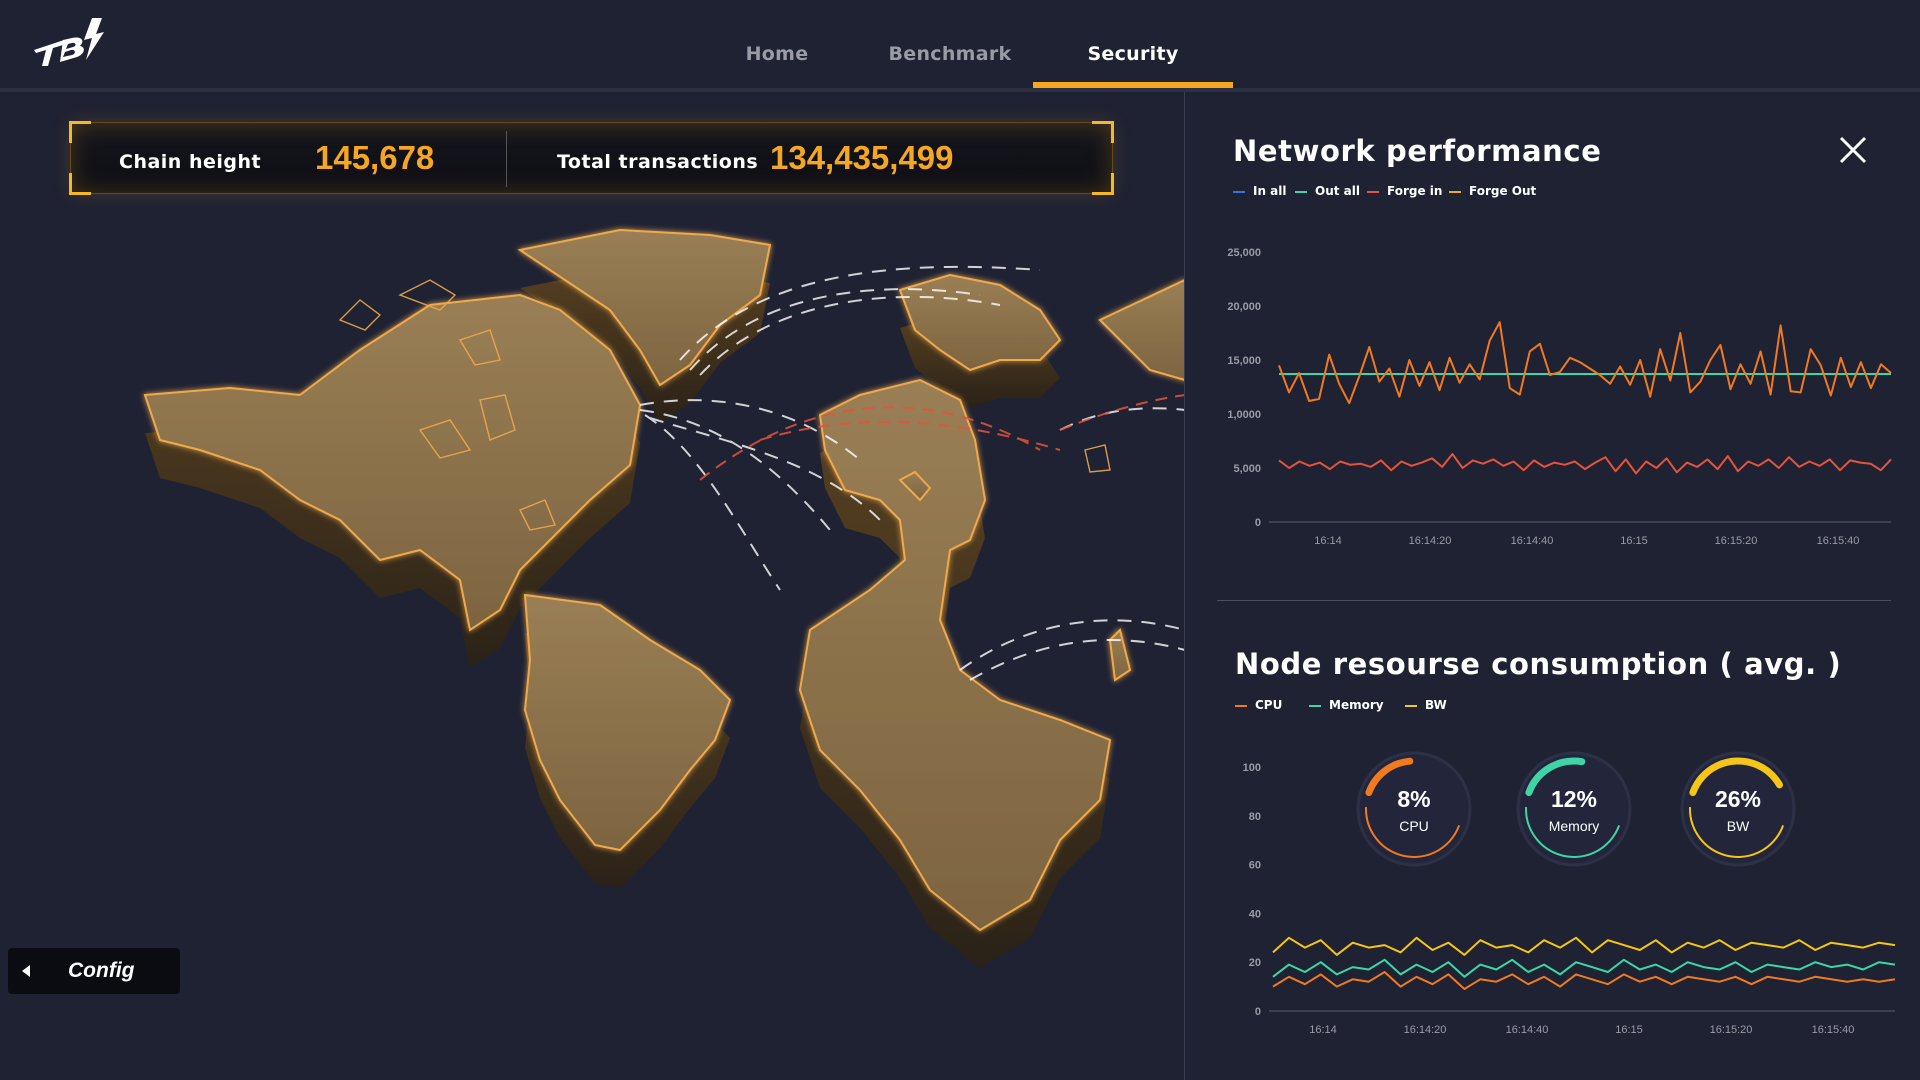 The height and width of the screenshot is (1080, 1920). Describe the element at coordinates (506, 159) in the screenshot. I see `stats-divider` at that location.